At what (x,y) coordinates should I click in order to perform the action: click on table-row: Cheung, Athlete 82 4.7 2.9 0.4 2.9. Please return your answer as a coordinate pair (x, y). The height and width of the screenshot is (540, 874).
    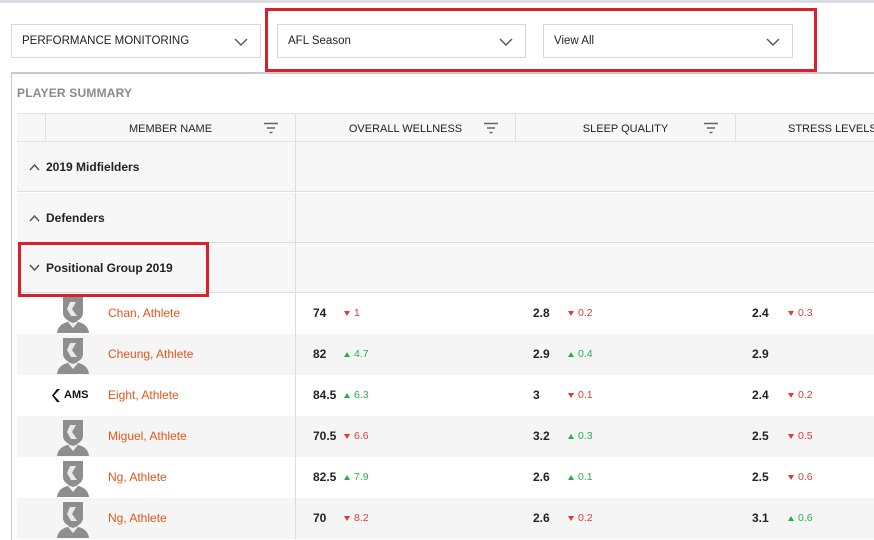
    Looking at the image, I should click on (445, 354).